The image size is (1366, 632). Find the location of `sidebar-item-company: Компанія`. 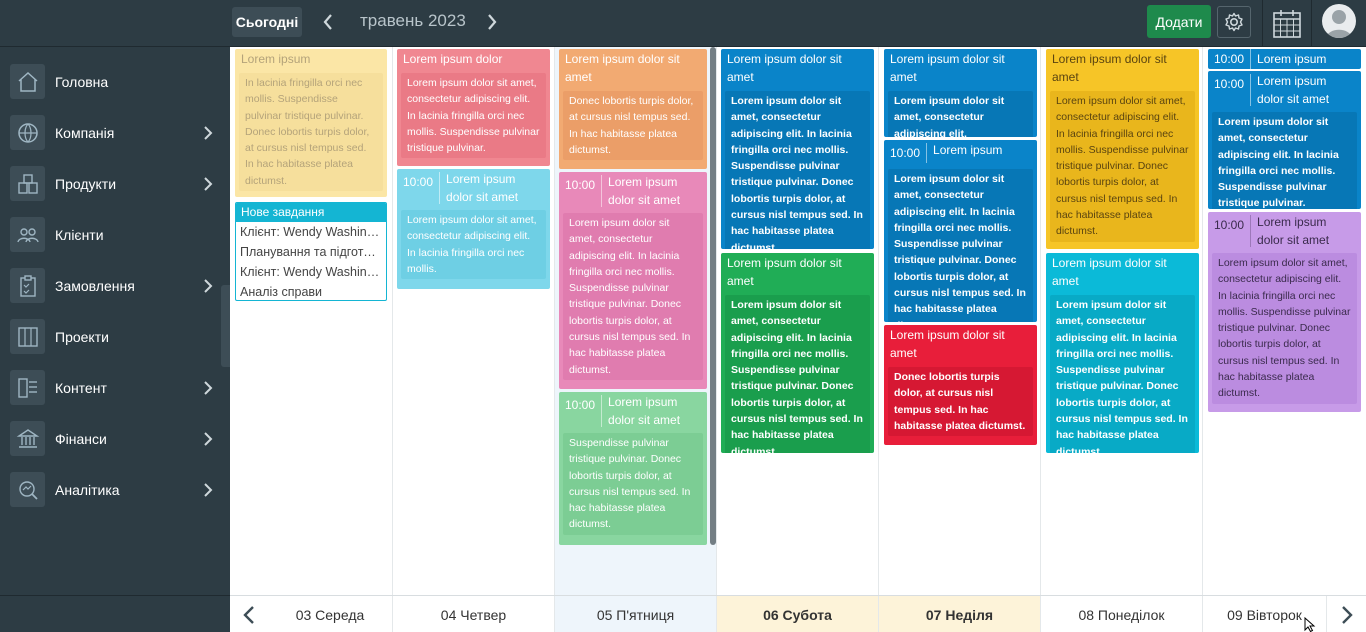

sidebar-item-company: Компанія is located at coordinates (115, 132).